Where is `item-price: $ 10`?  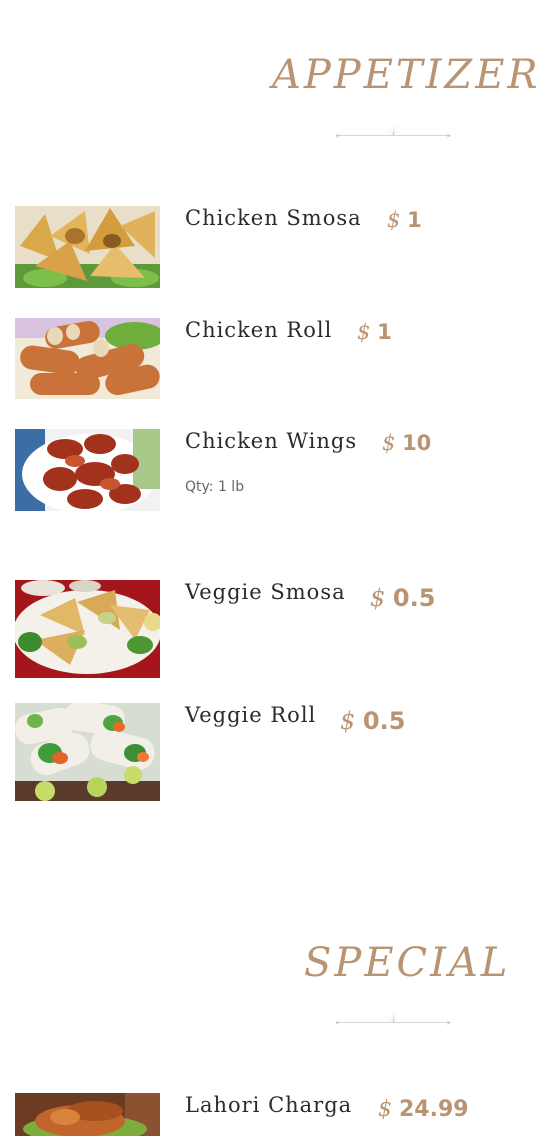 item-price: $ 10 is located at coordinates (406, 443).